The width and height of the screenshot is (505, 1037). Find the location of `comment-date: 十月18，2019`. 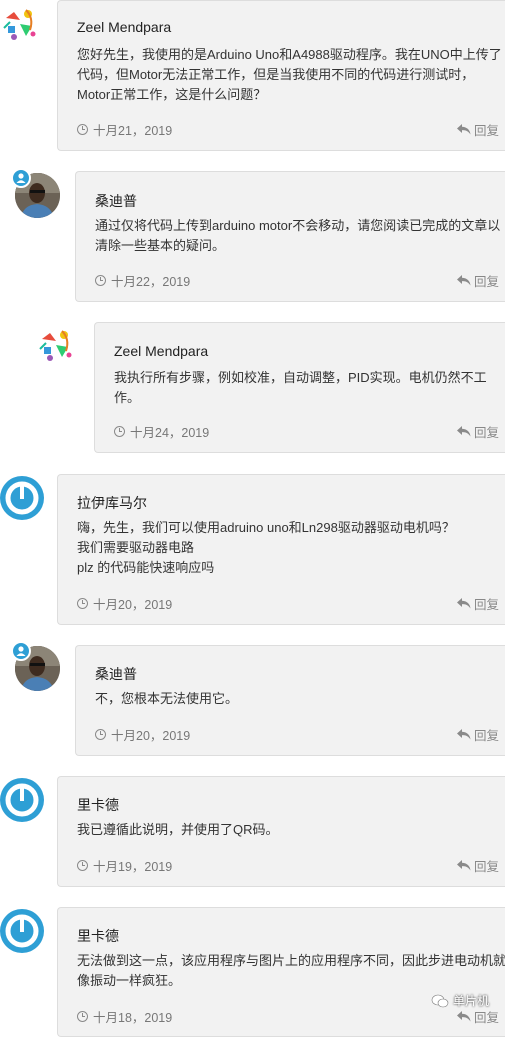

comment-date: 十月18，2019 is located at coordinates (133, 1018).